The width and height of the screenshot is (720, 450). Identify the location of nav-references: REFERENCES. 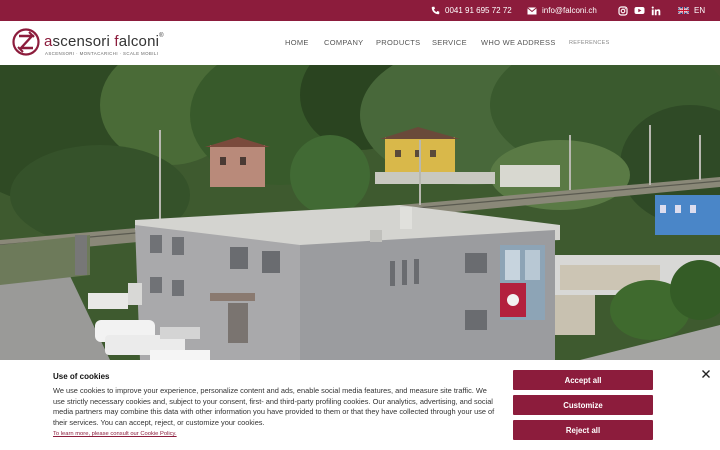
(589, 43).